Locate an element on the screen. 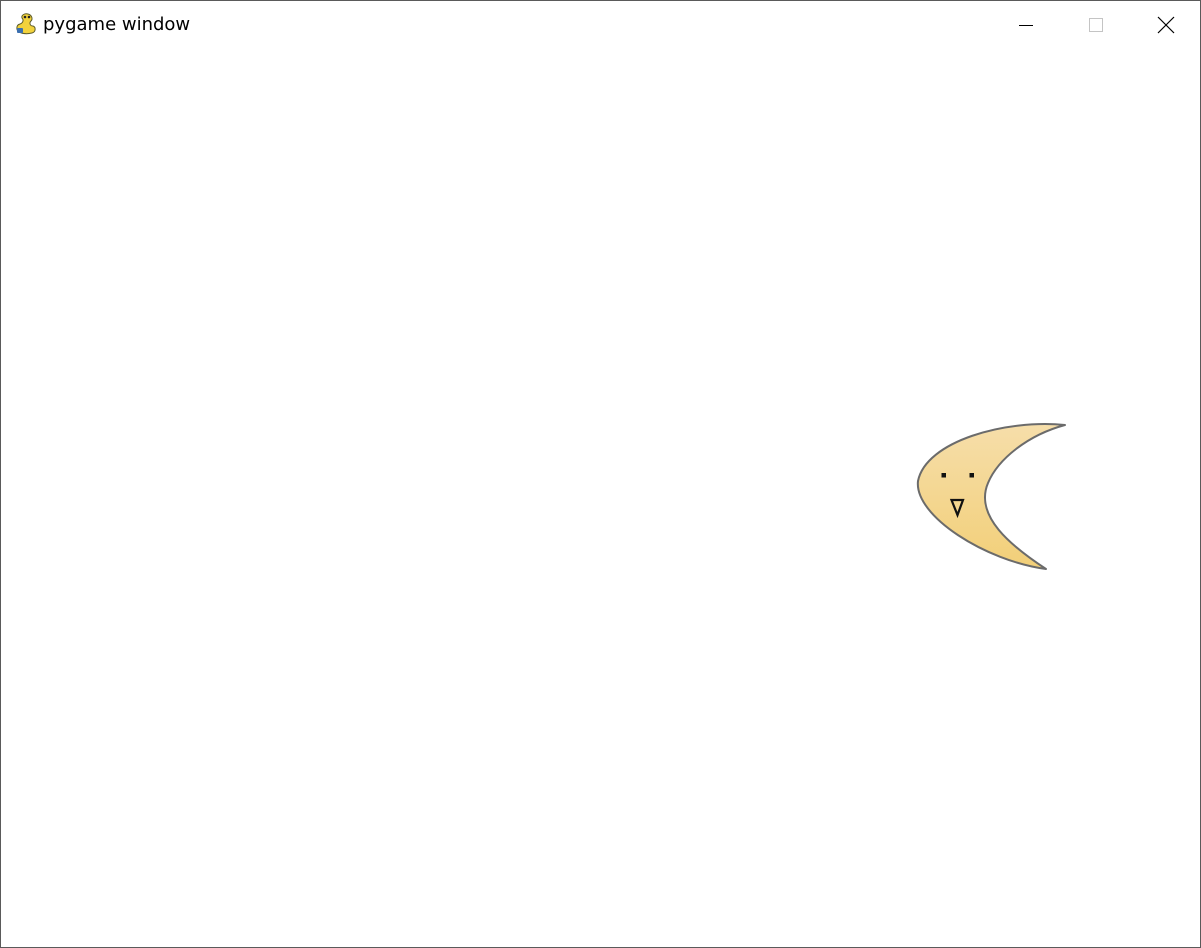 This screenshot has width=1201, height=948. minimize-button is located at coordinates (1026, 25).